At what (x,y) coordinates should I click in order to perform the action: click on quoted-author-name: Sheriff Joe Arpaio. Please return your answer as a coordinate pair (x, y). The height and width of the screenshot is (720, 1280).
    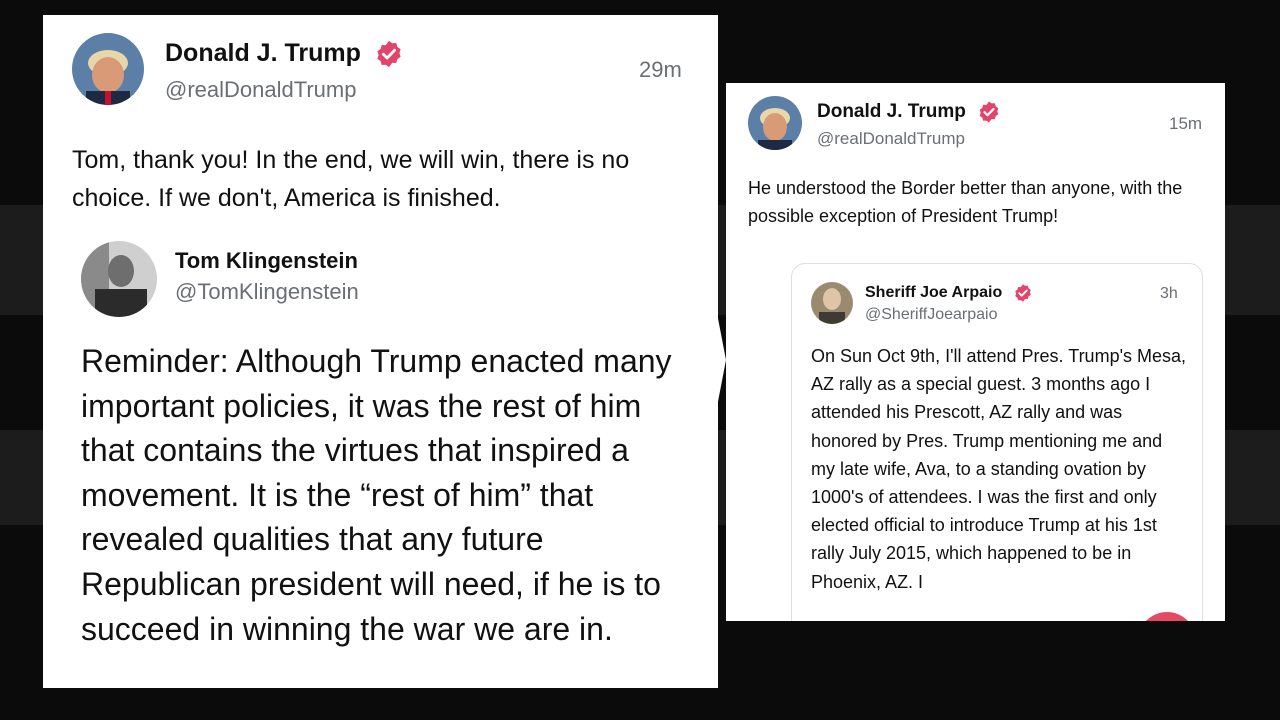
    Looking at the image, I should click on (949, 293).